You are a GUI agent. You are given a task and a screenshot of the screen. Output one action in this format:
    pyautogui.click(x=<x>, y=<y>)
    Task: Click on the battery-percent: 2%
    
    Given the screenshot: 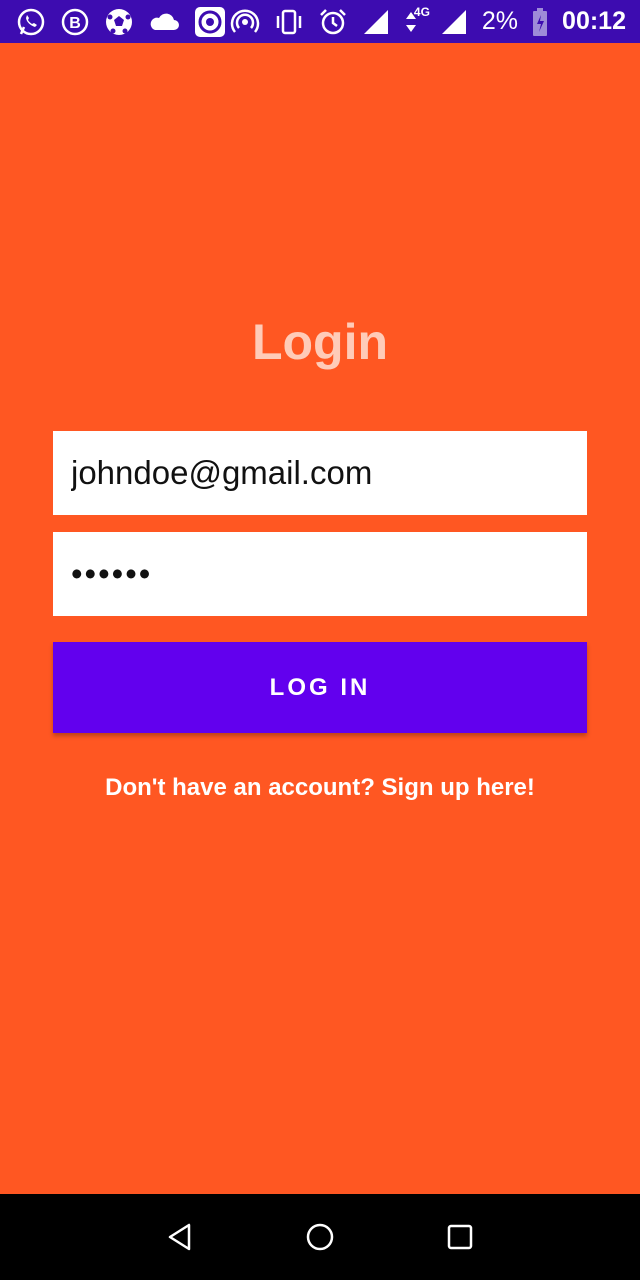 What is the action you would take?
    pyautogui.click(x=500, y=21)
    